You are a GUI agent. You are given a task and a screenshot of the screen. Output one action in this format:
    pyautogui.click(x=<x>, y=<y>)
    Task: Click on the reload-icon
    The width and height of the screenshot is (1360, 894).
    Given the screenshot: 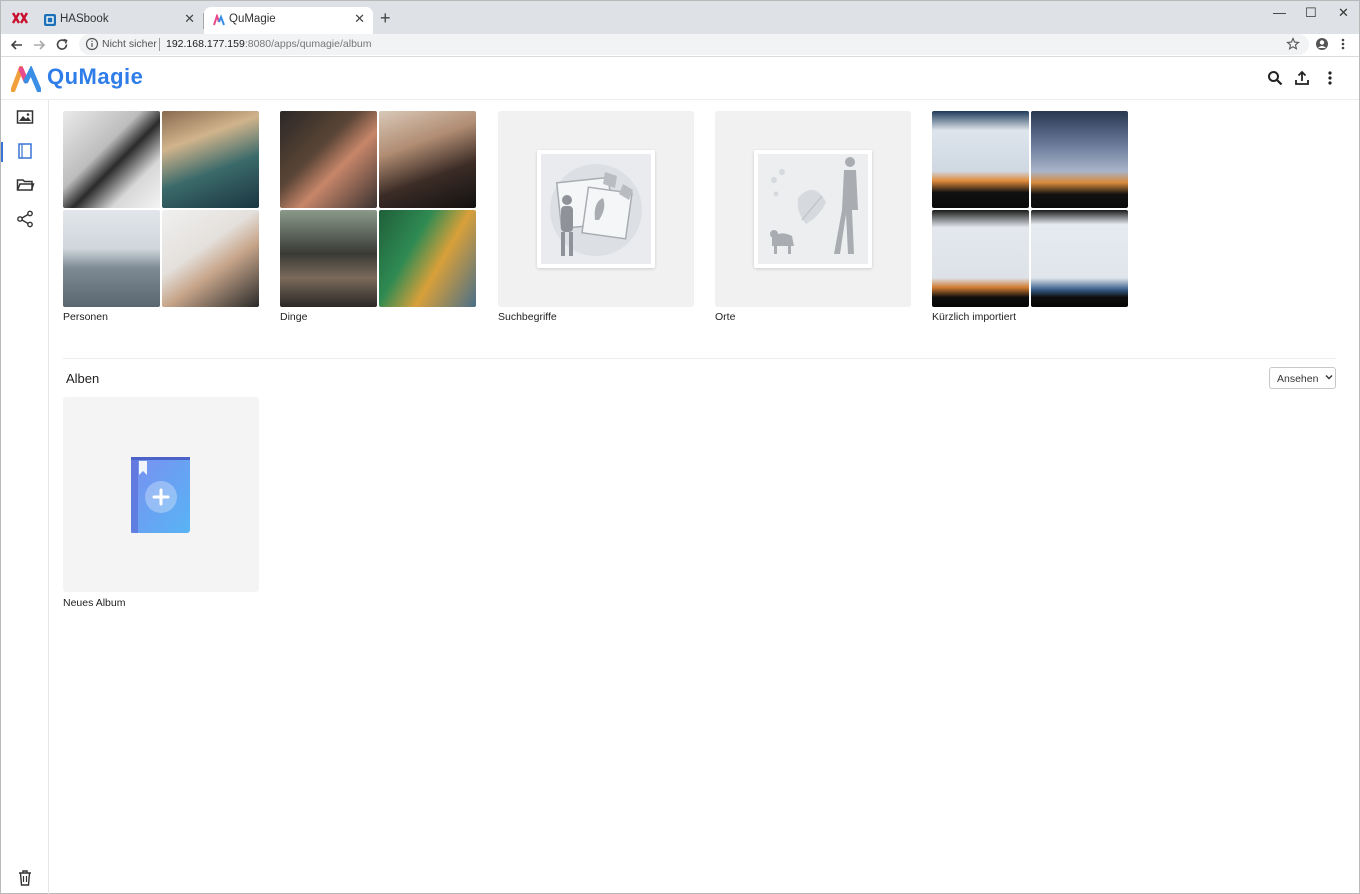 What is the action you would take?
    pyautogui.click(x=62, y=45)
    